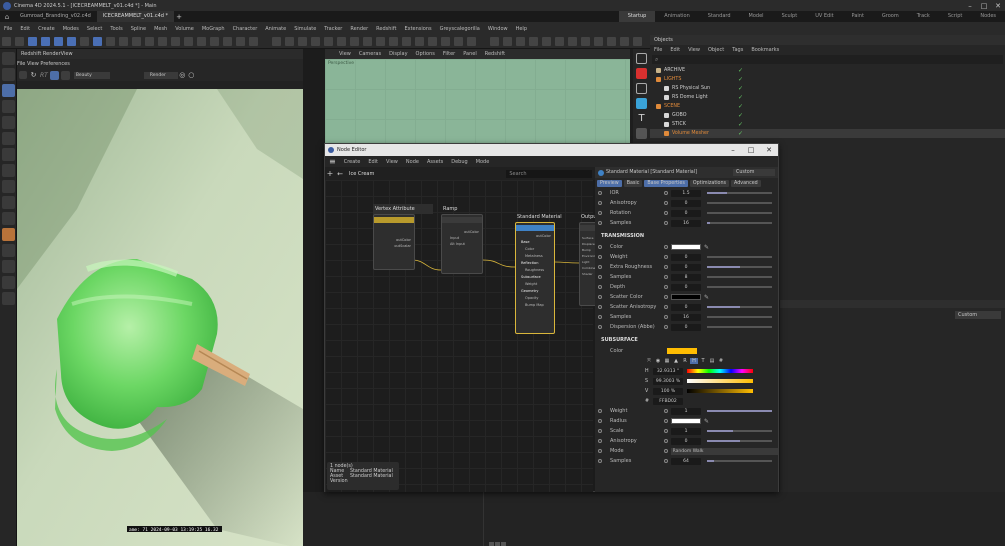 This screenshot has height=546, width=1005. I want to click on ne-maximize-icon: □, so click(751, 150).